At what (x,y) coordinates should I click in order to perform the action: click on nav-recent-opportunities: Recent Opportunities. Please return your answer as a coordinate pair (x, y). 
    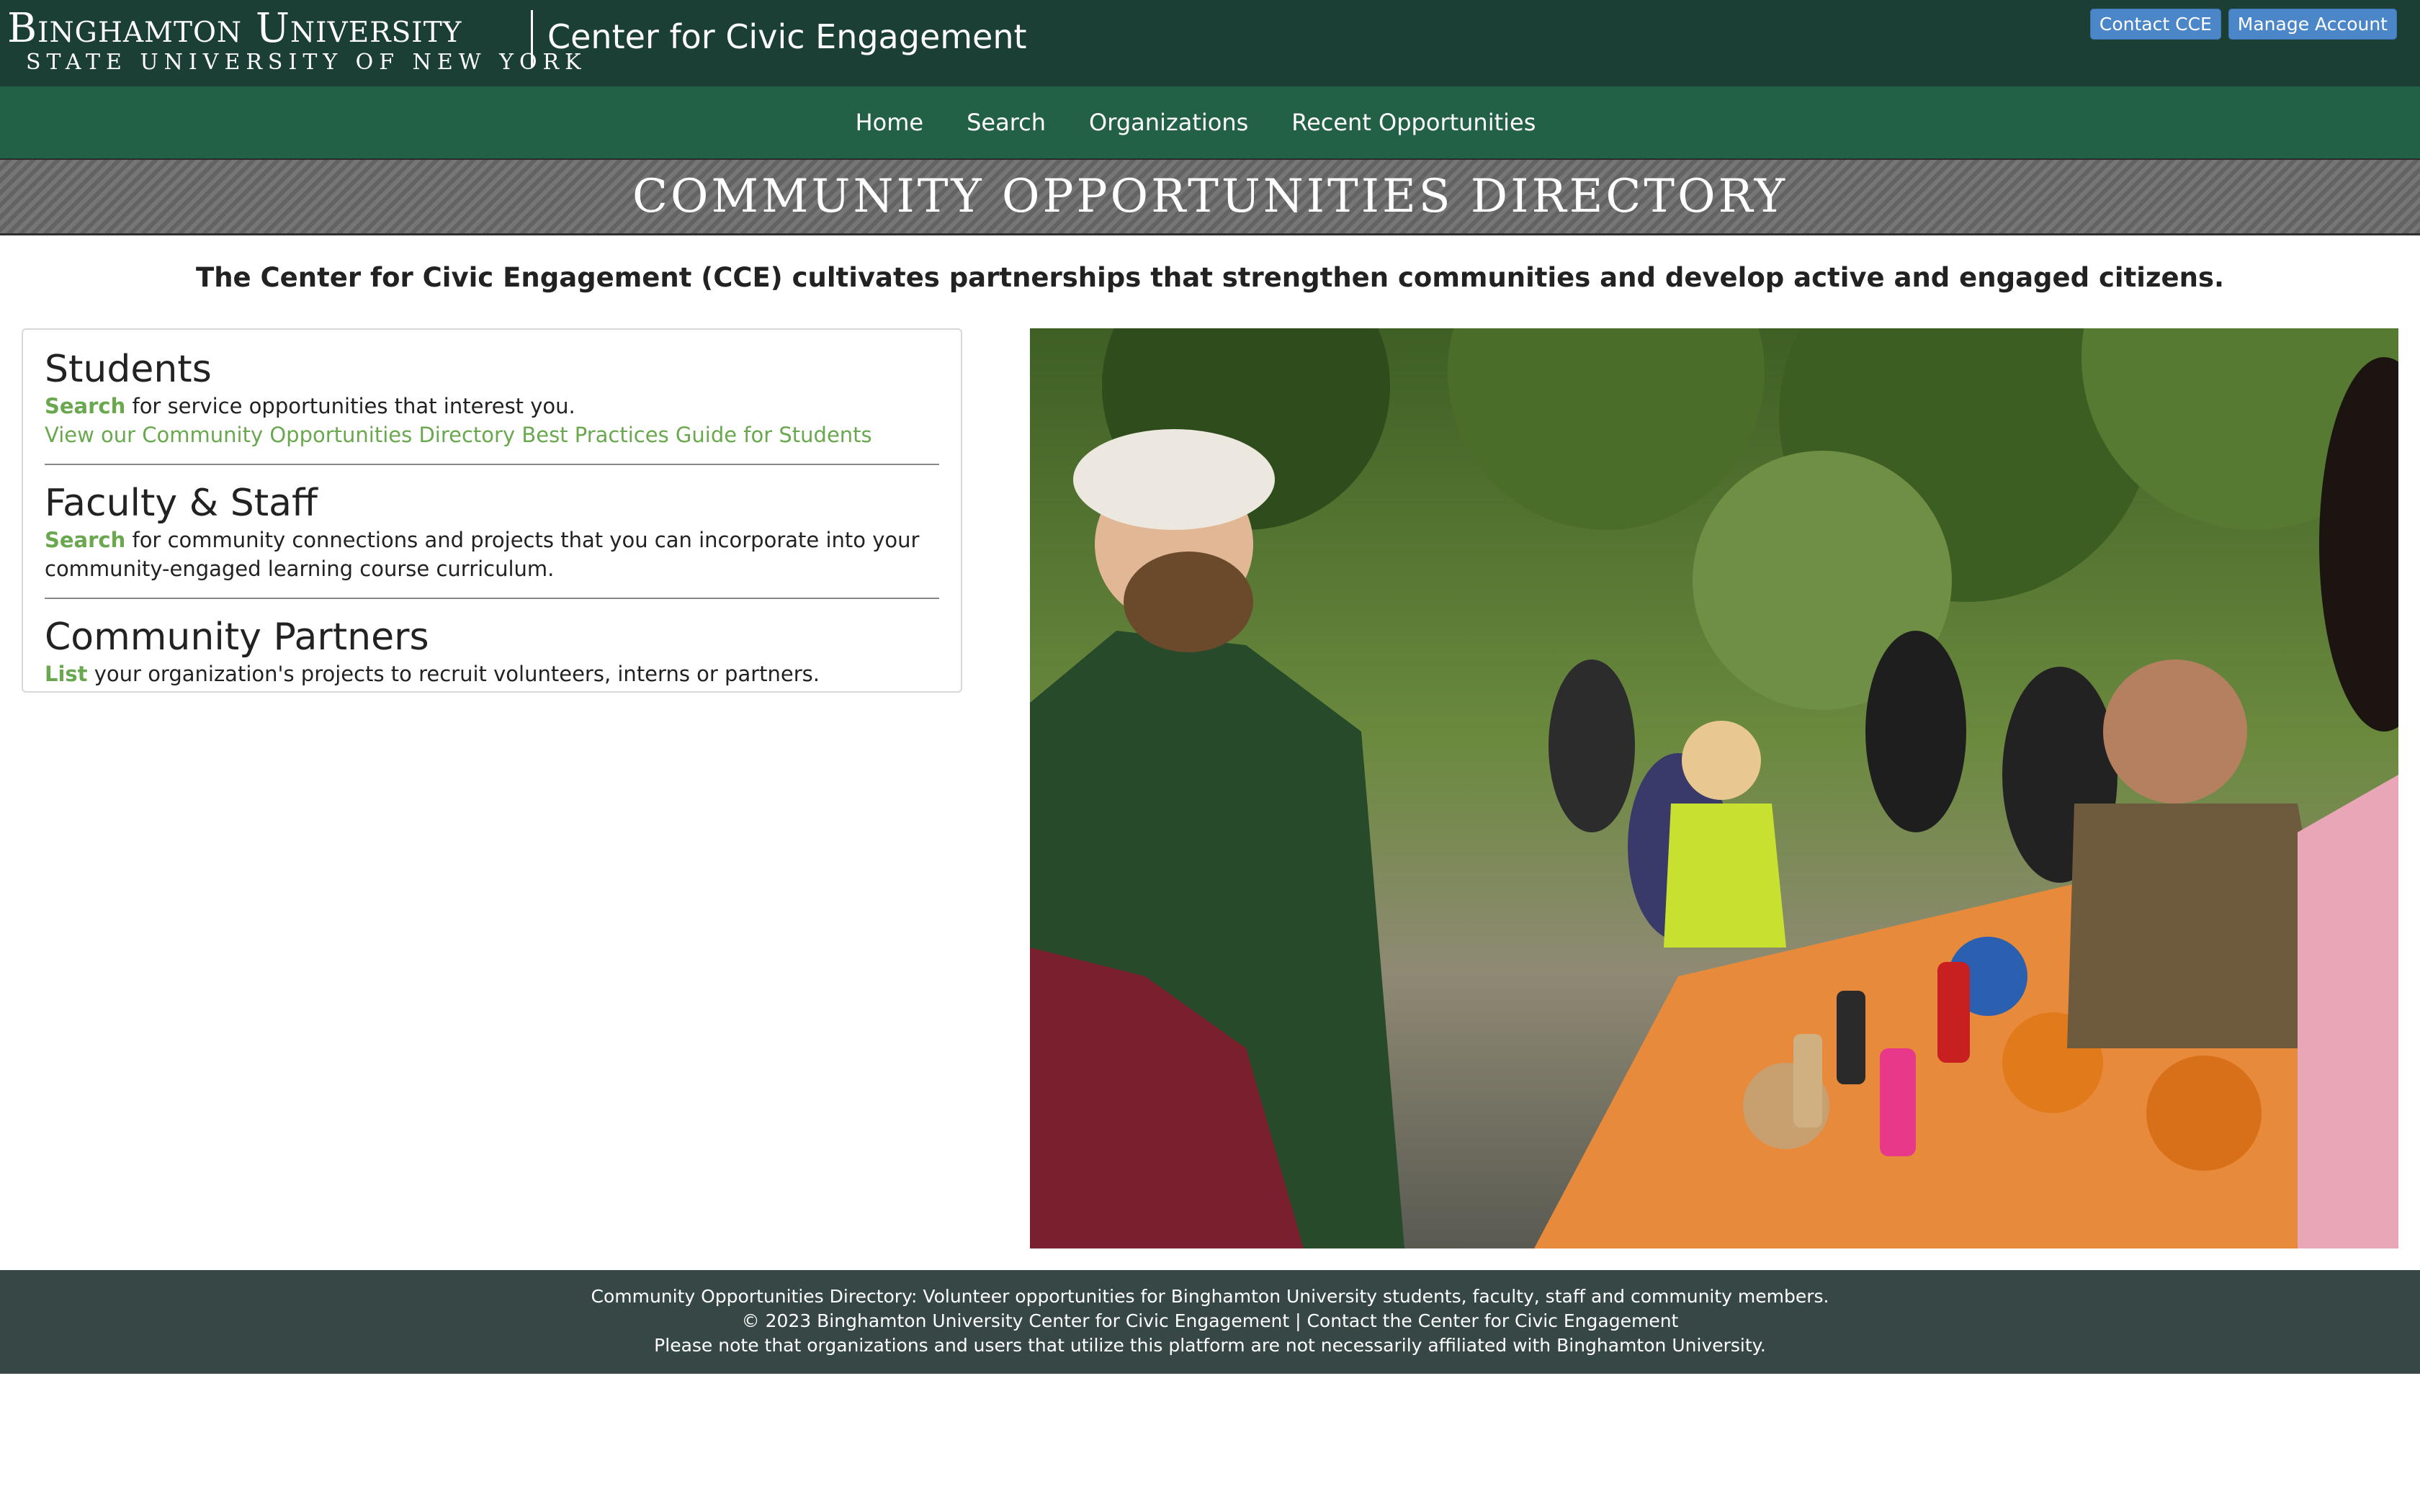
    Looking at the image, I should click on (1413, 122).